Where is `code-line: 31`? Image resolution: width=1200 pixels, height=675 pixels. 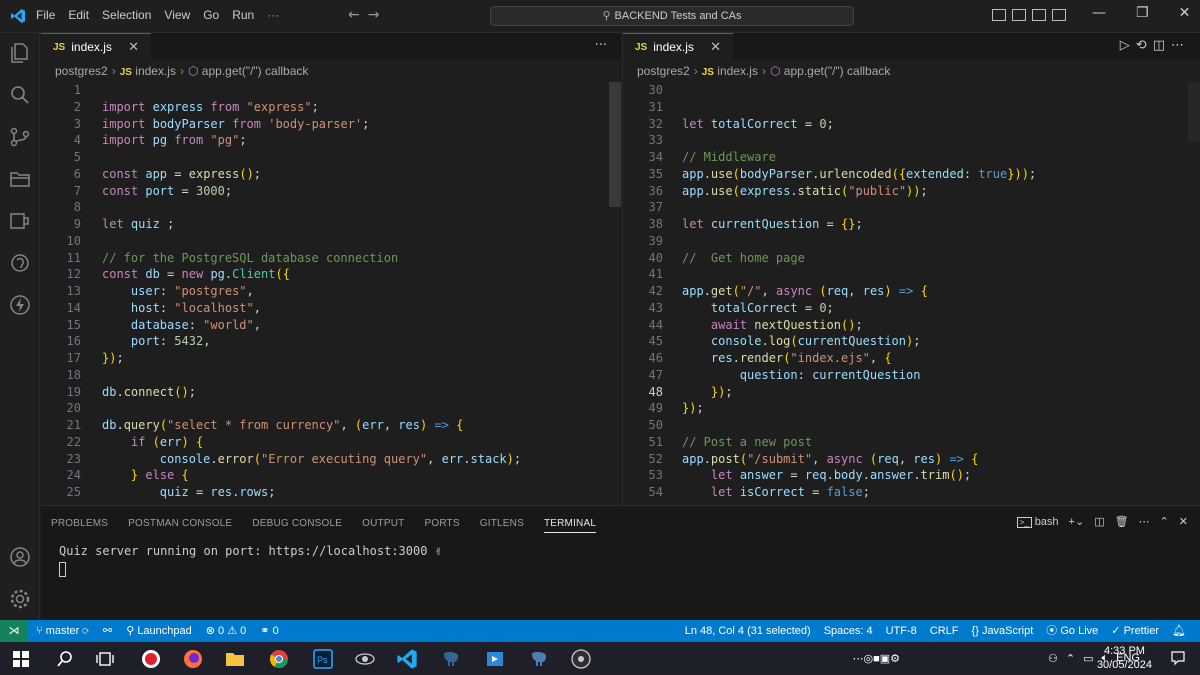
code-line: 31 is located at coordinates (911, 107).